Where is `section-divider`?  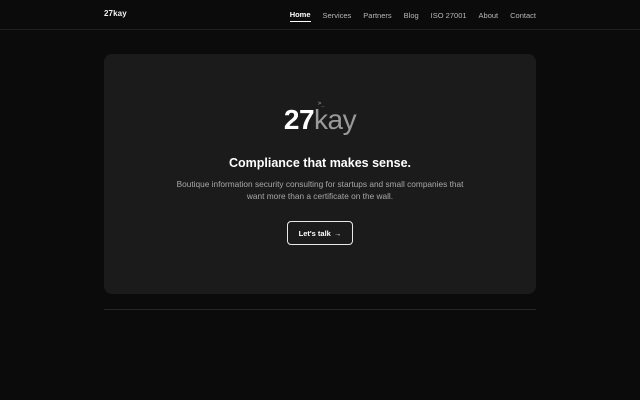
section-divider is located at coordinates (320, 309).